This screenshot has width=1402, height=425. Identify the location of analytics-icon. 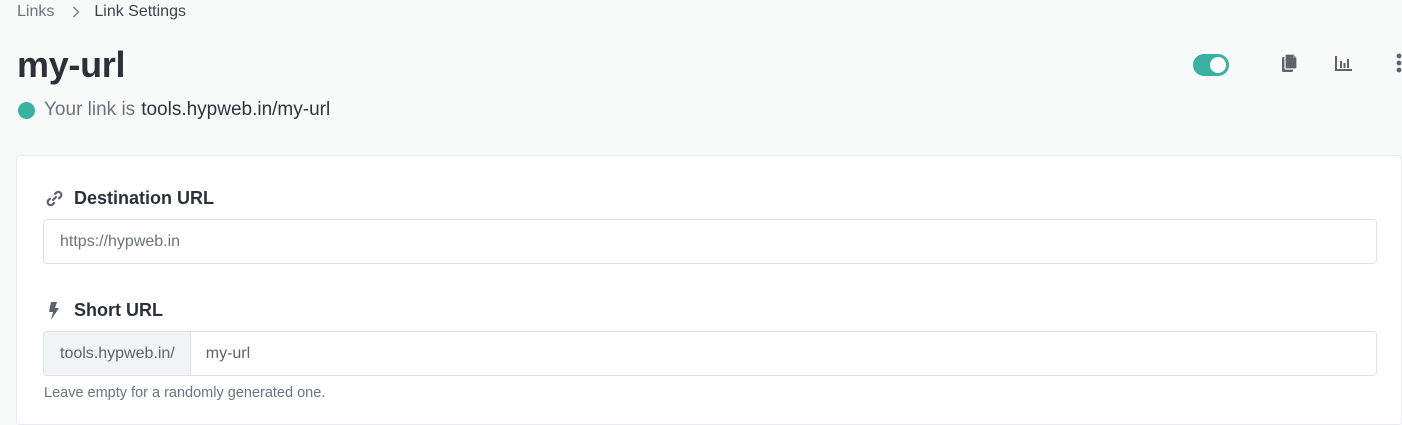
(1344, 65).